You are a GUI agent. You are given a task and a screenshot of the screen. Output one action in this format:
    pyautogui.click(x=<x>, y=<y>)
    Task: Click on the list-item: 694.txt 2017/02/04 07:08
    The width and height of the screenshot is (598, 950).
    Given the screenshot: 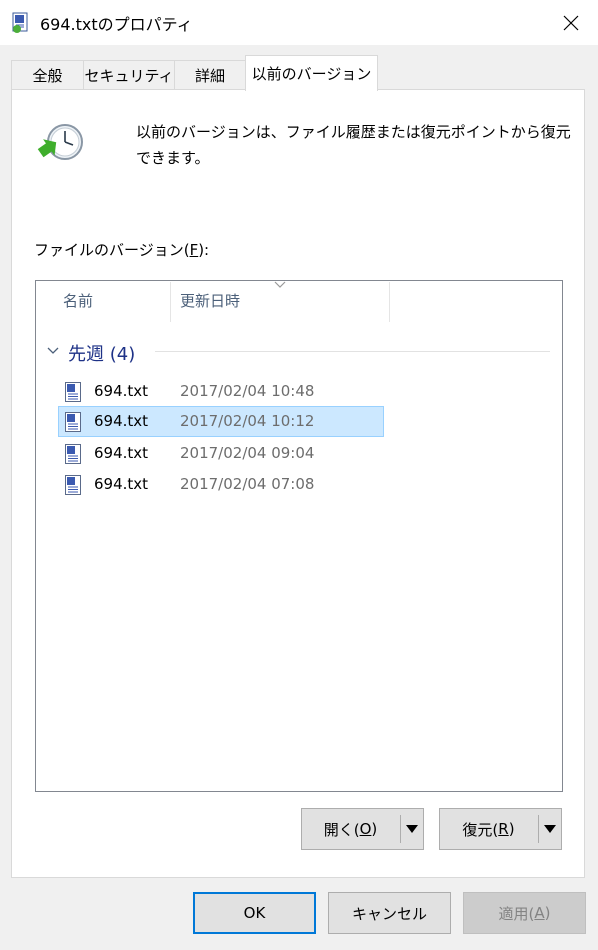 What is the action you would take?
    pyautogui.click(x=221, y=484)
    